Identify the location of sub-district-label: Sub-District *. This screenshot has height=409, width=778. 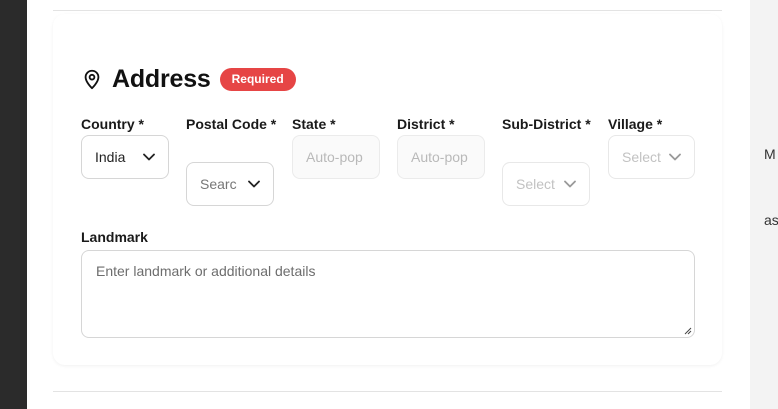
(546, 124).